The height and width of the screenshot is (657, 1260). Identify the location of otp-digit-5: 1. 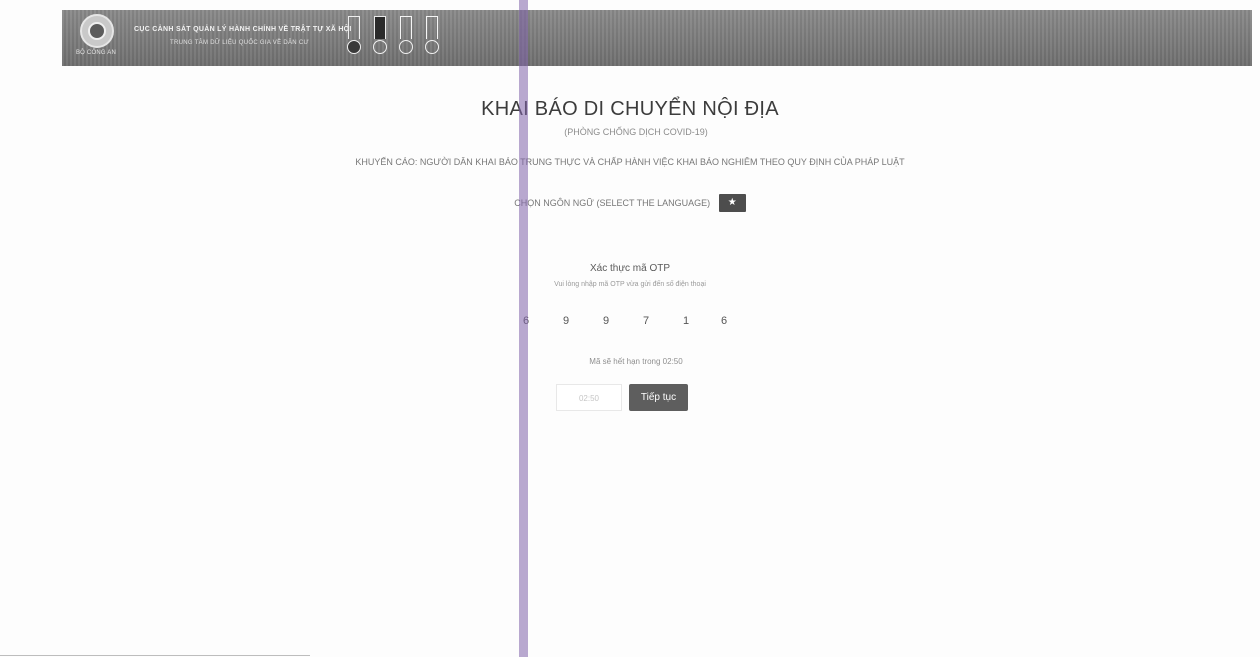
(686, 321).